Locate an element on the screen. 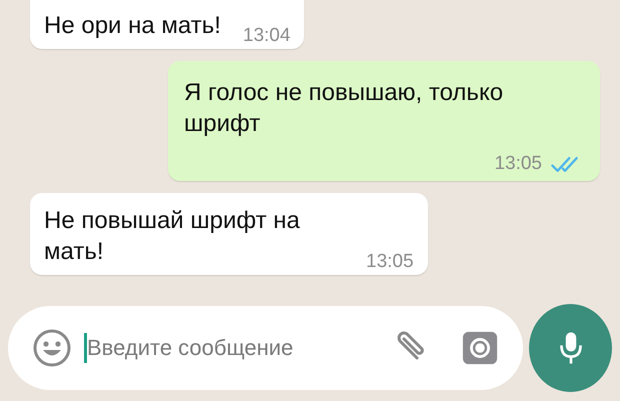 Image resolution: width=620 pixels, height=401 pixels. emoji-icon is located at coordinates (52, 348).